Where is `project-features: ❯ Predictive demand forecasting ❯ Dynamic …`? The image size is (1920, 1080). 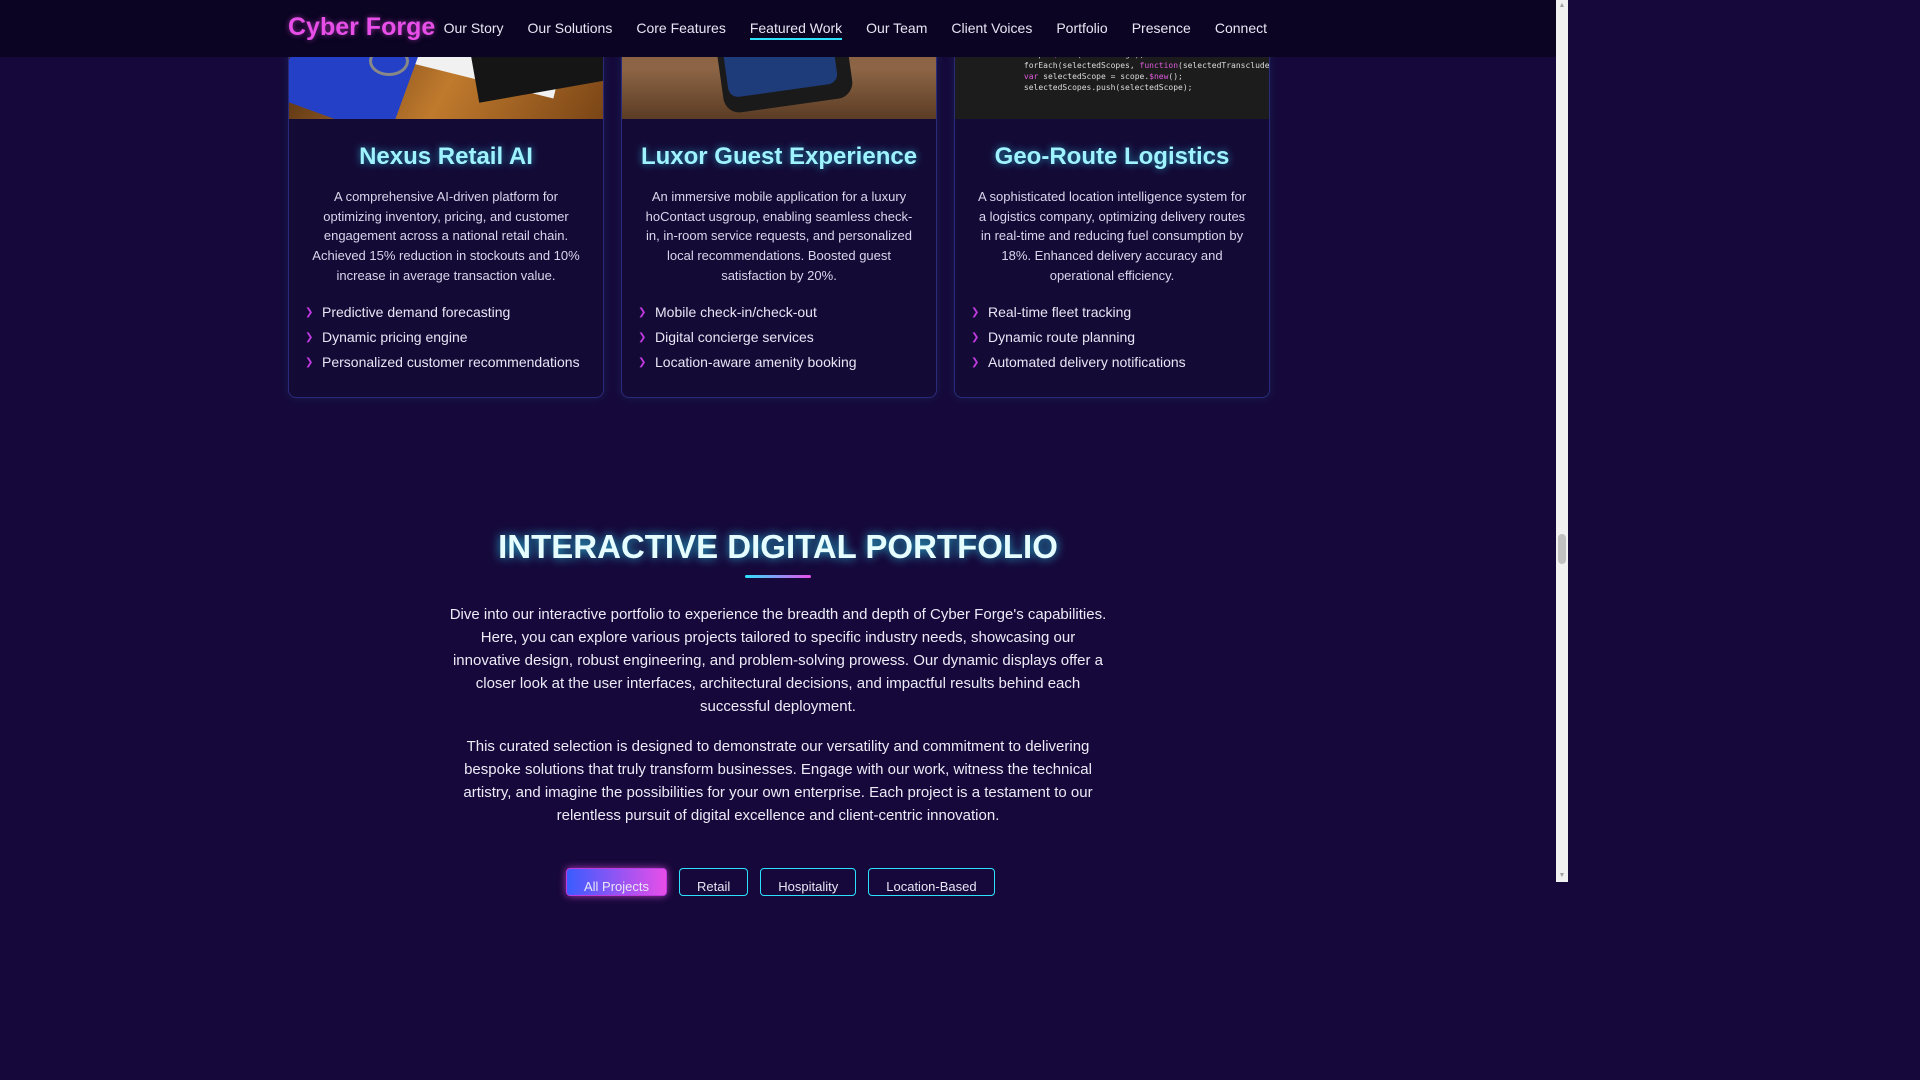
project-features: ❯ Predictive demand forecasting ❯ Dynamic … is located at coordinates (446, 337).